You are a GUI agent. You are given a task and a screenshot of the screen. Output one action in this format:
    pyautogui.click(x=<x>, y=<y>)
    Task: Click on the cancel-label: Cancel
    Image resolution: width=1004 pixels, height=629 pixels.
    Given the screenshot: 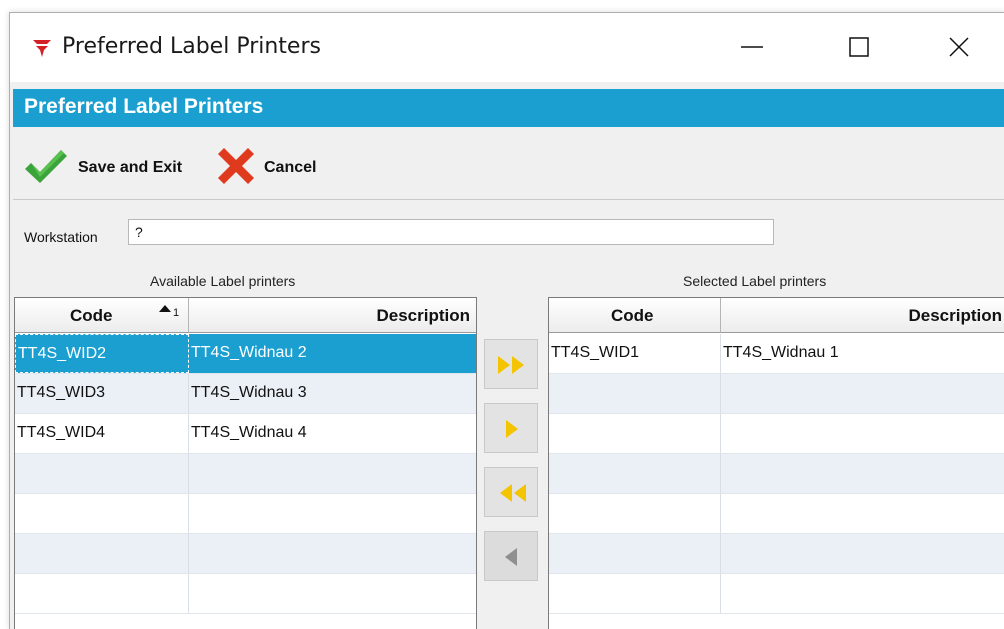 What is the action you would take?
    pyautogui.click(x=290, y=167)
    